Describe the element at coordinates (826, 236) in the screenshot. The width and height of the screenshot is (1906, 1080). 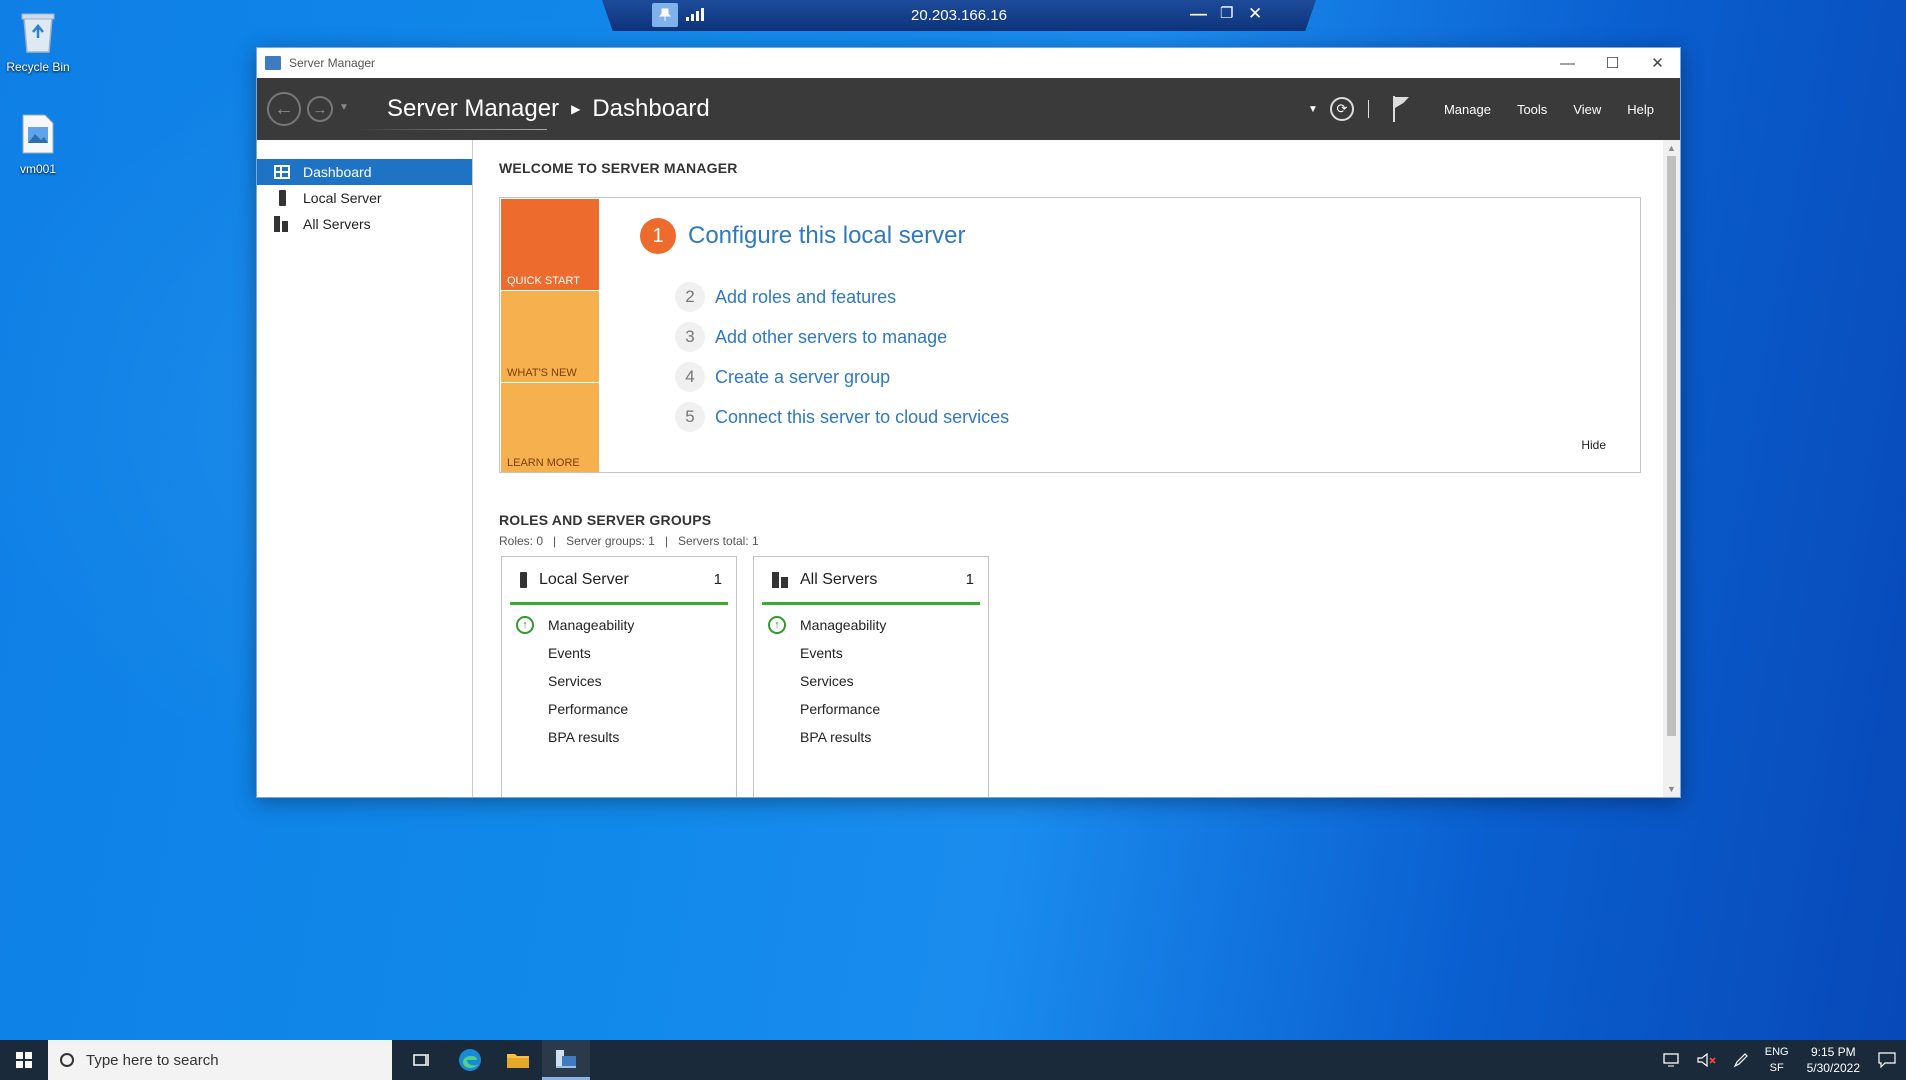
I see `step-link: Configure this local server` at that location.